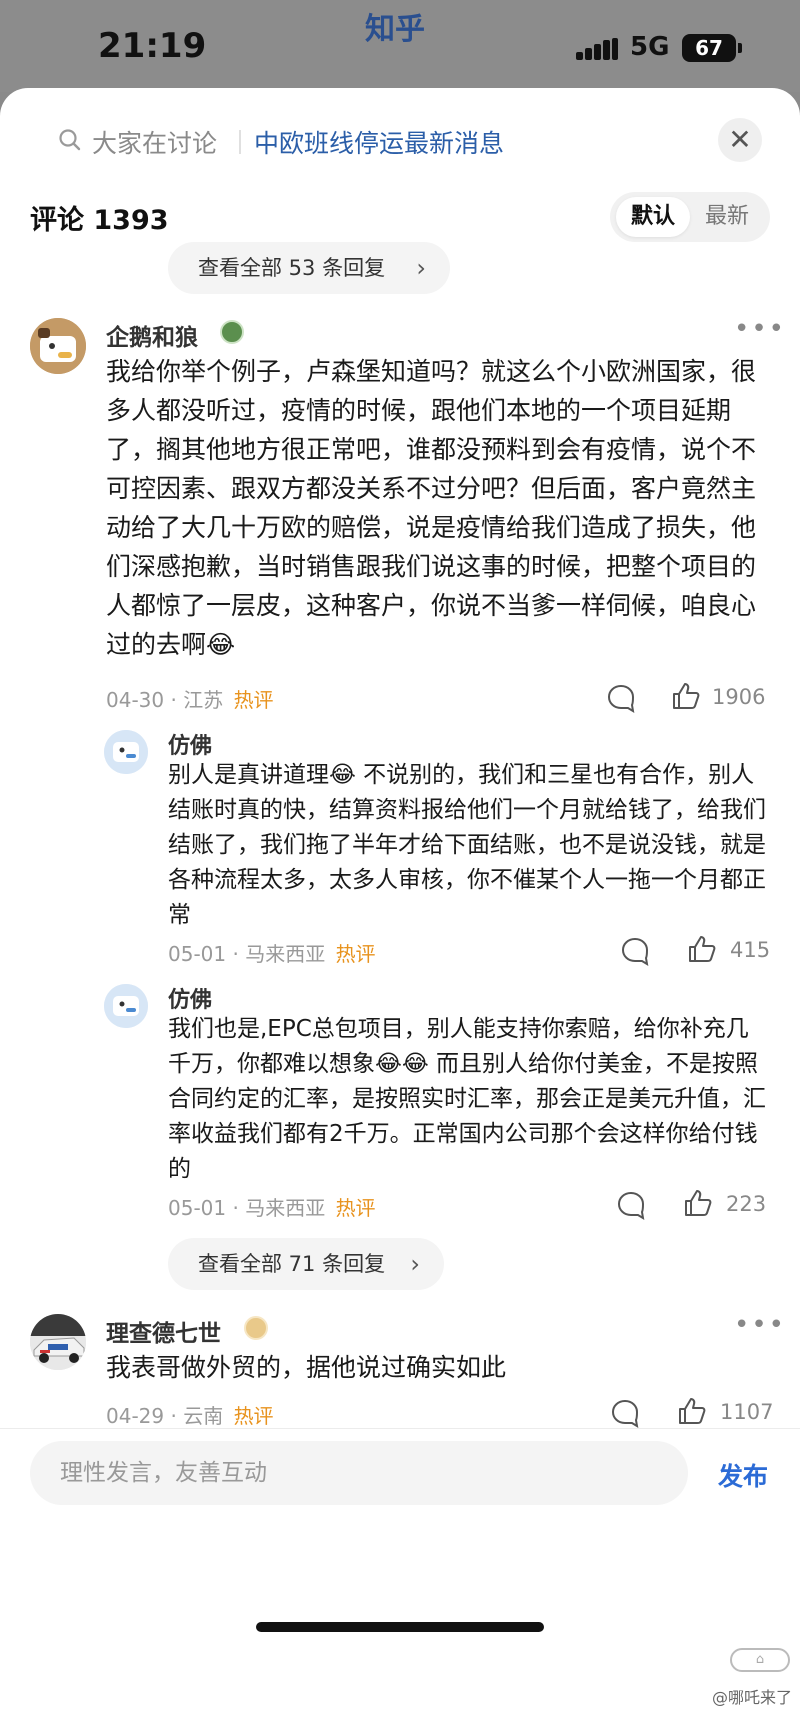 The height and width of the screenshot is (1731, 800). Describe the element at coordinates (70, 140) in the screenshot. I see `search-icon` at that location.